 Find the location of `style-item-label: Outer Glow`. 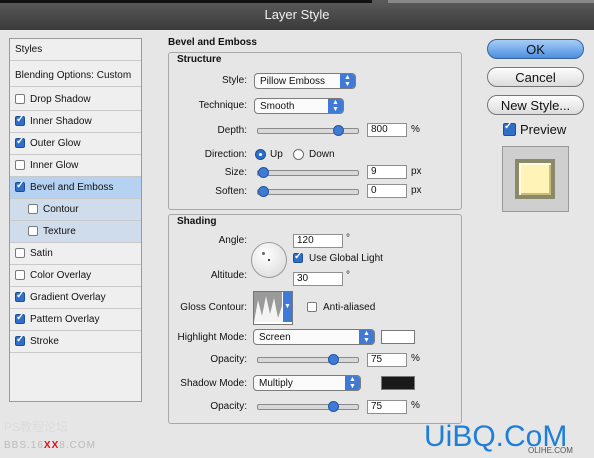

style-item-label: Outer Glow is located at coordinates (55, 143).